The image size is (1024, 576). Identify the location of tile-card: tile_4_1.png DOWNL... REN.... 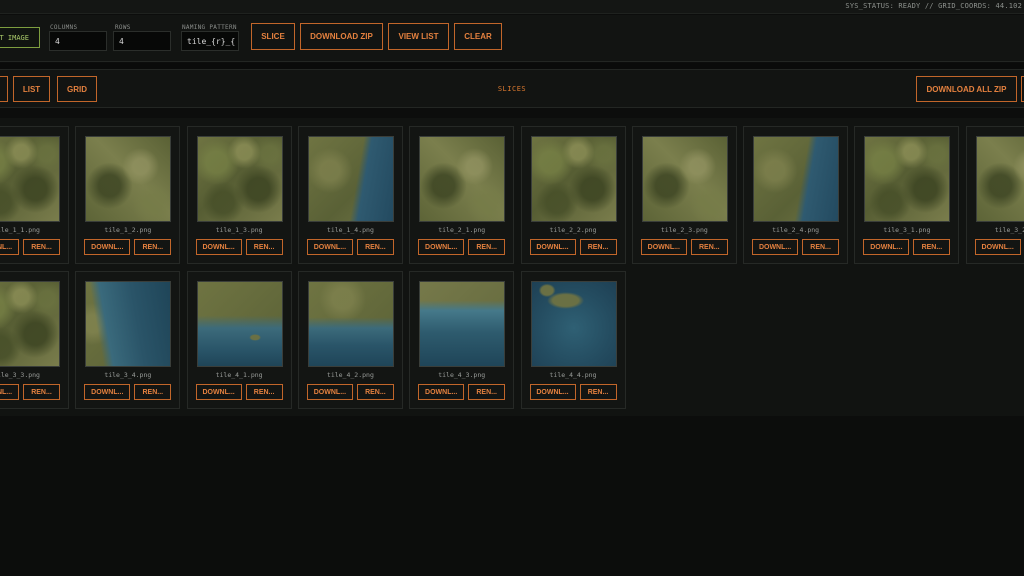
(239, 340).